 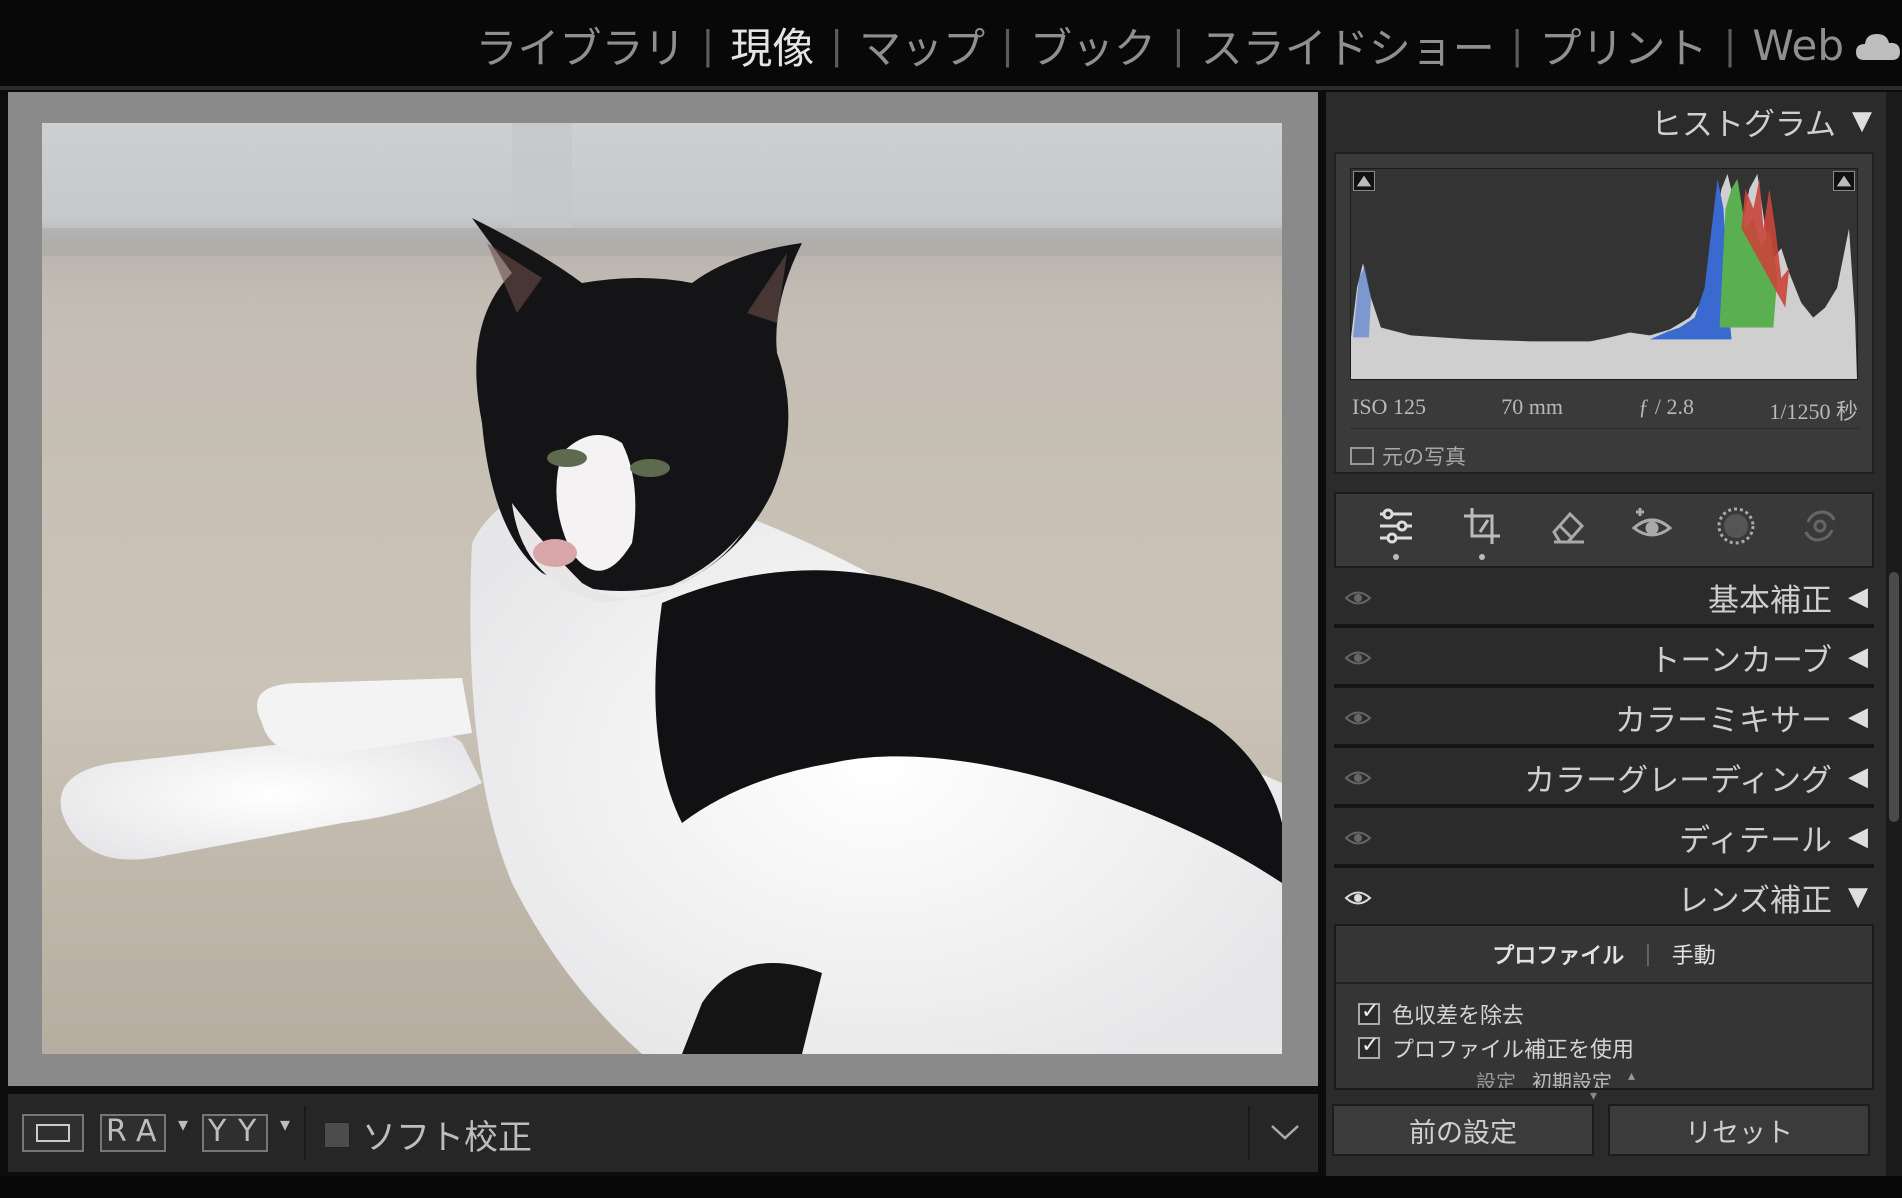 What do you see at coordinates (1568, 526) in the screenshot?
I see `heal-eraser-icon` at bounding box center [1568, 526].